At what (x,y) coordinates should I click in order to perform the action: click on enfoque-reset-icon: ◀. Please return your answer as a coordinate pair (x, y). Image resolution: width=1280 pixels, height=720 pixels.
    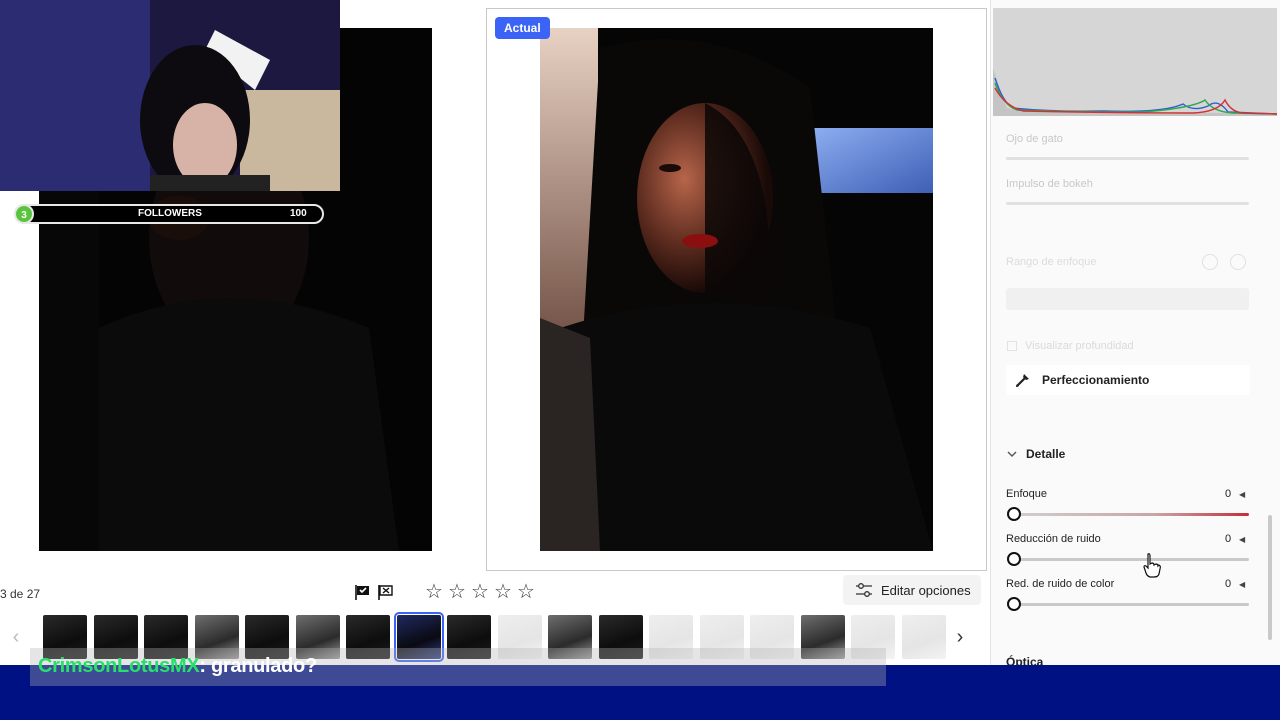
    Looking at the image, I should click on (1242, 494).